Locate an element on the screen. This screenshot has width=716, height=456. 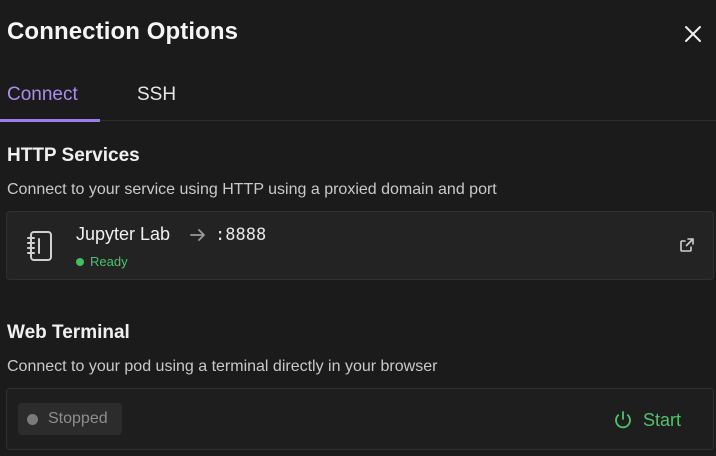
service-port: :8888 is located at coordinates (241, 235).